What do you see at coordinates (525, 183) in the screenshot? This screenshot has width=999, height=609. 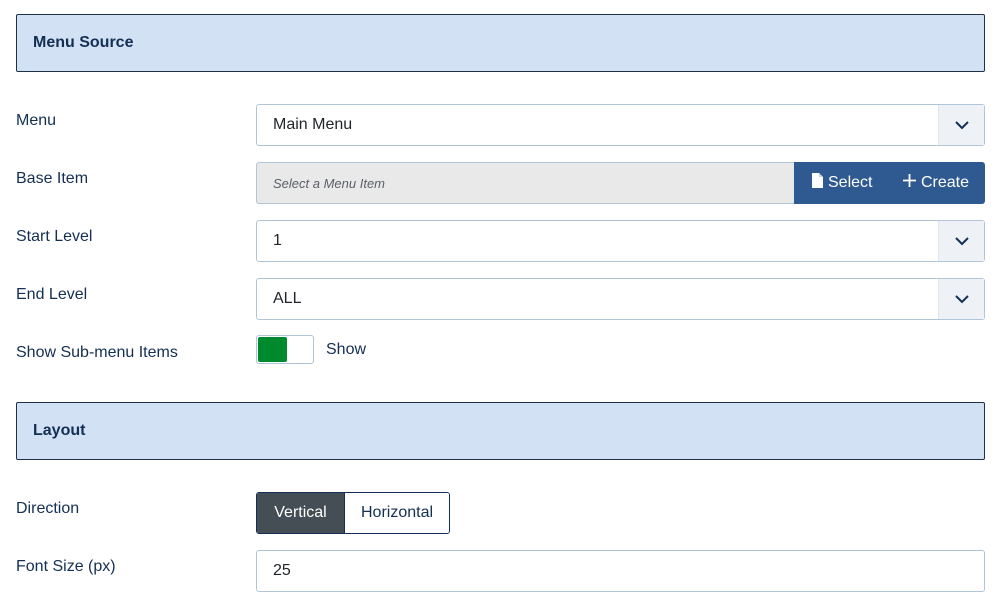 I see `base-item-input: Select a Menu Item` at bounding box center [525, 183].